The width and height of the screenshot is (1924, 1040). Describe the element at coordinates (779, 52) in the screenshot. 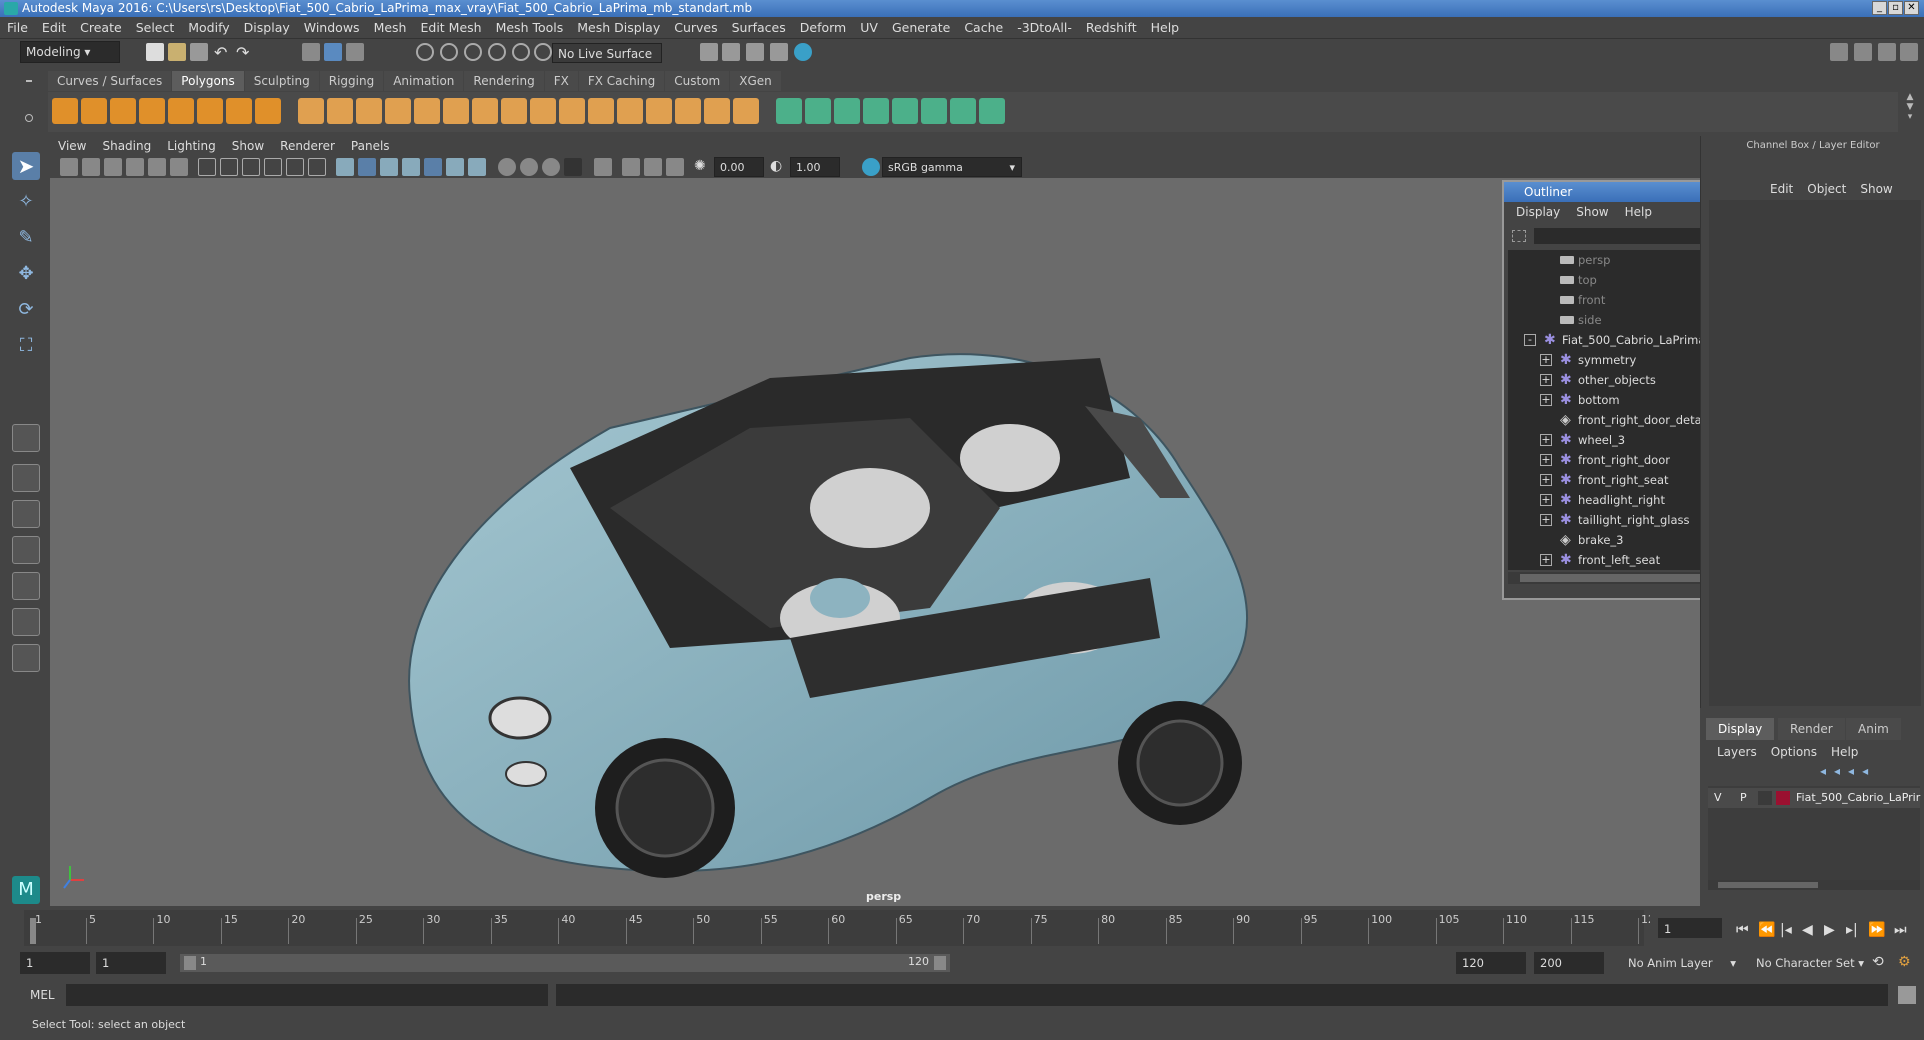

I see `render-settings-icon` at that location.